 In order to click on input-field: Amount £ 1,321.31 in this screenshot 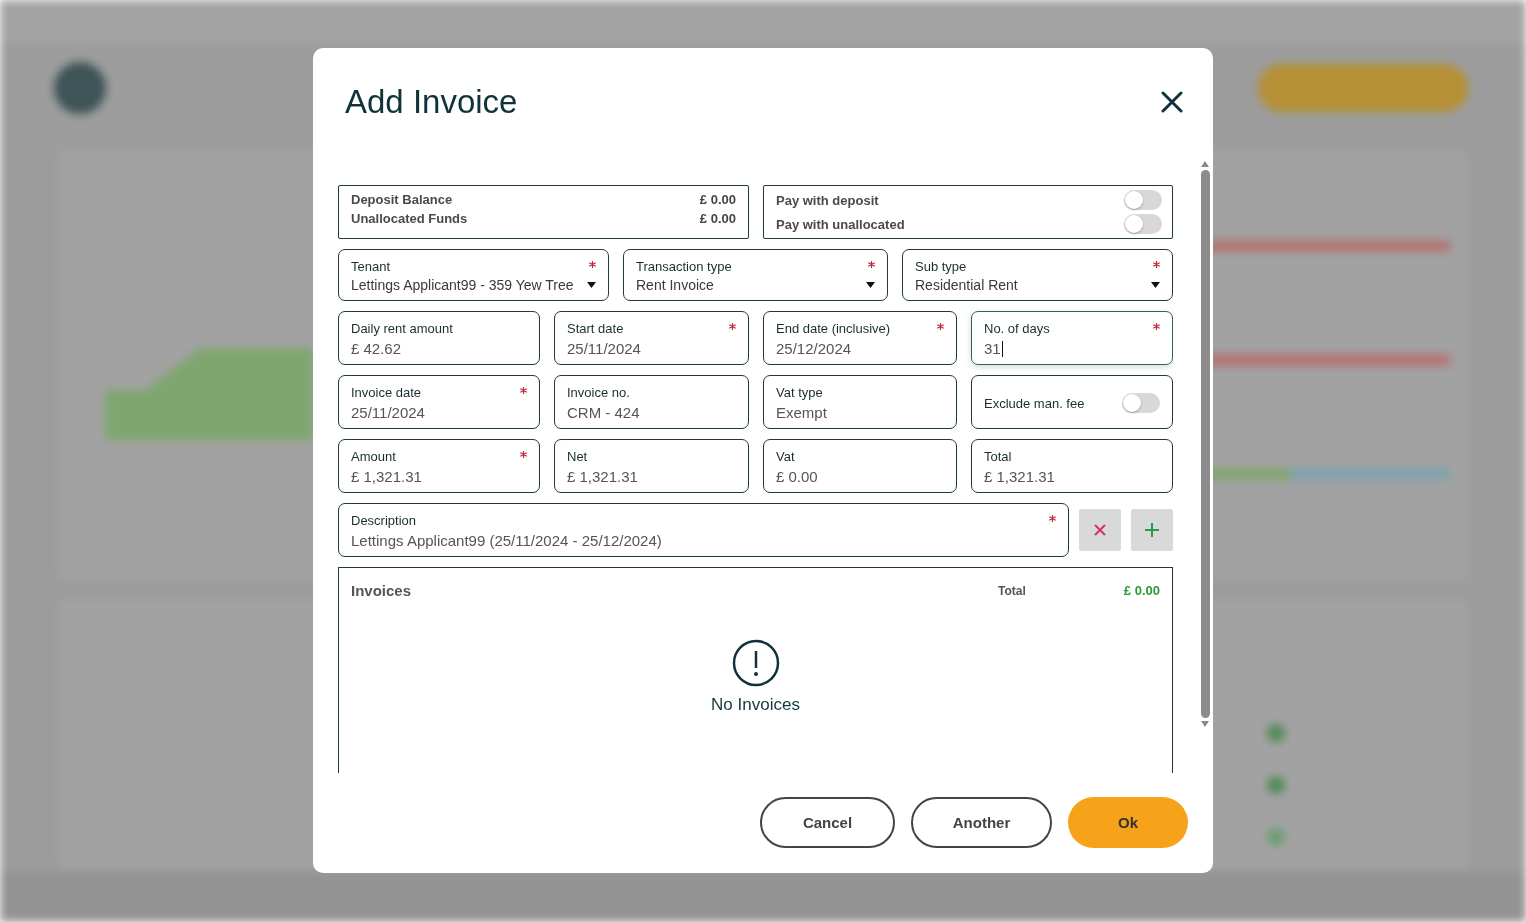, I will do `click(439, 466)`.